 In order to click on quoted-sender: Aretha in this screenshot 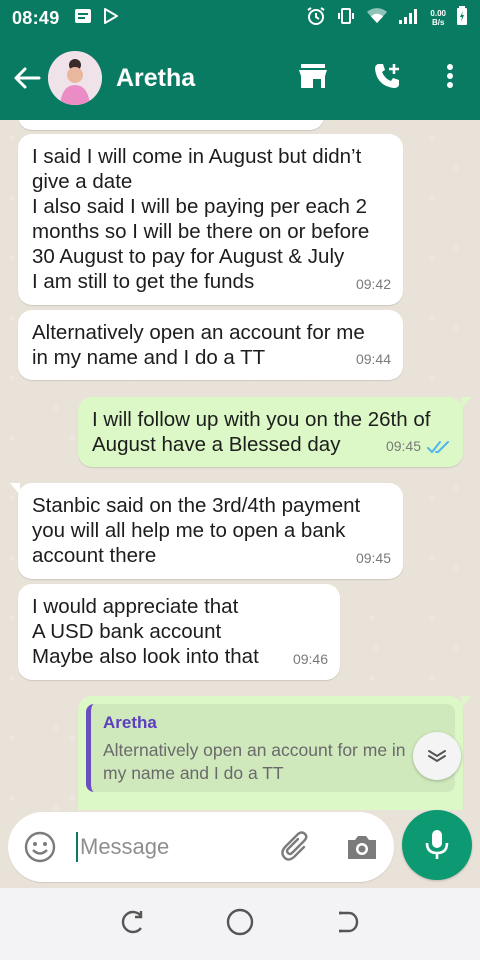, I will do `click(130, 722)`.